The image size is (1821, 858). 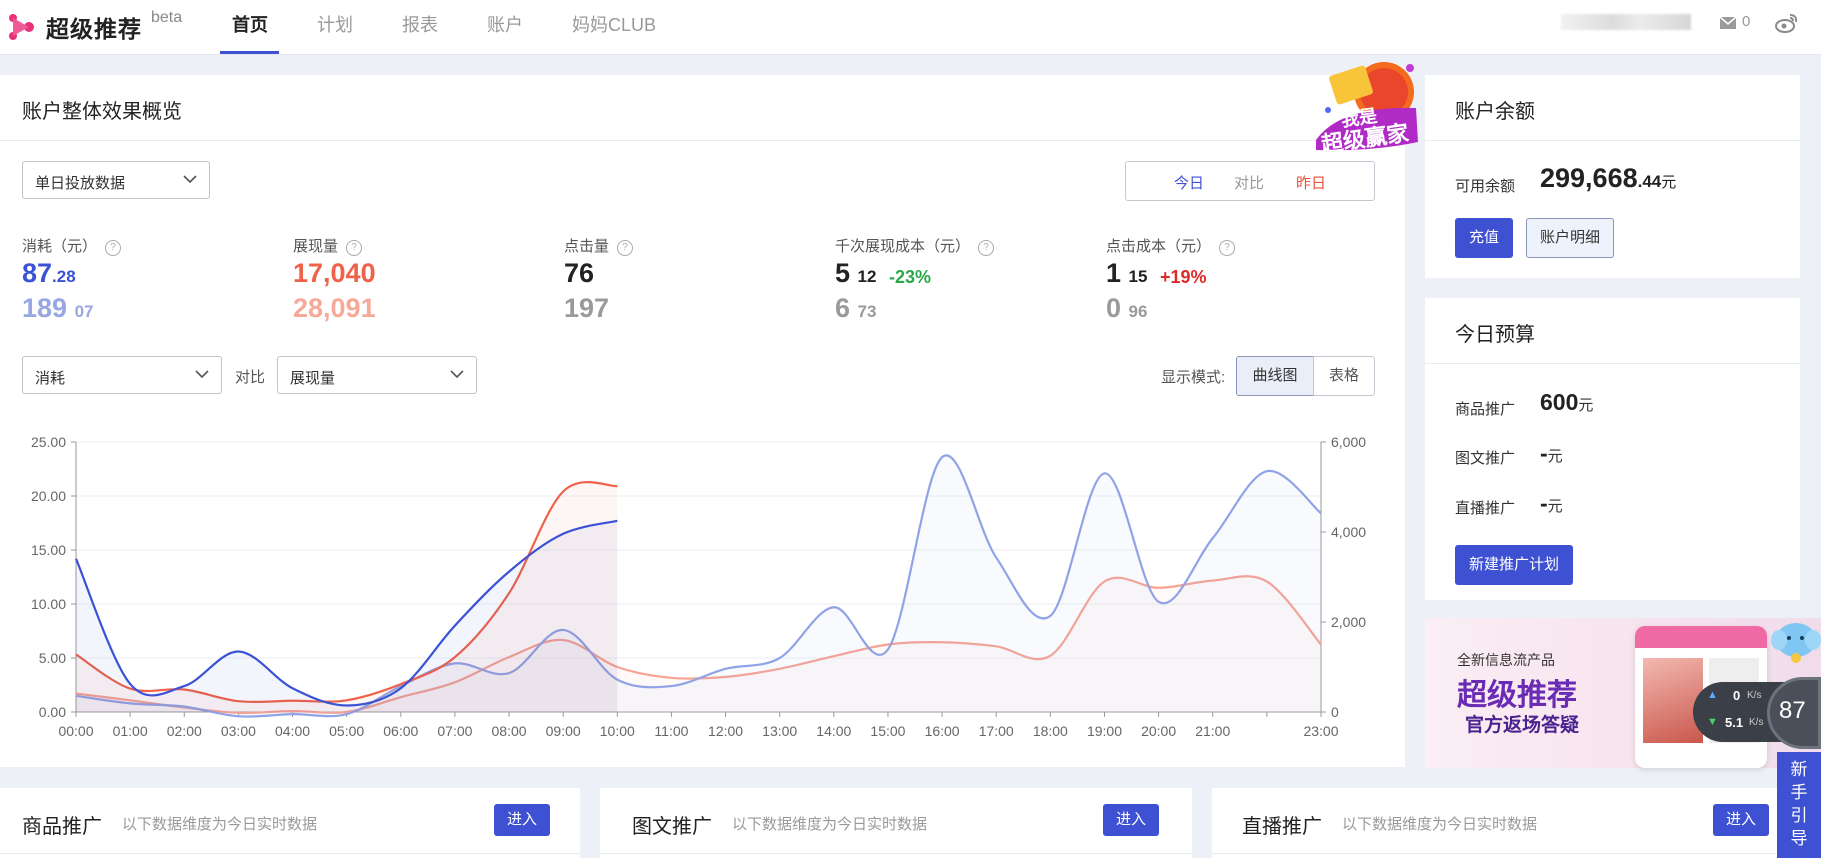 I want to click on user-name-blurred, so click(x=1626, y=22).